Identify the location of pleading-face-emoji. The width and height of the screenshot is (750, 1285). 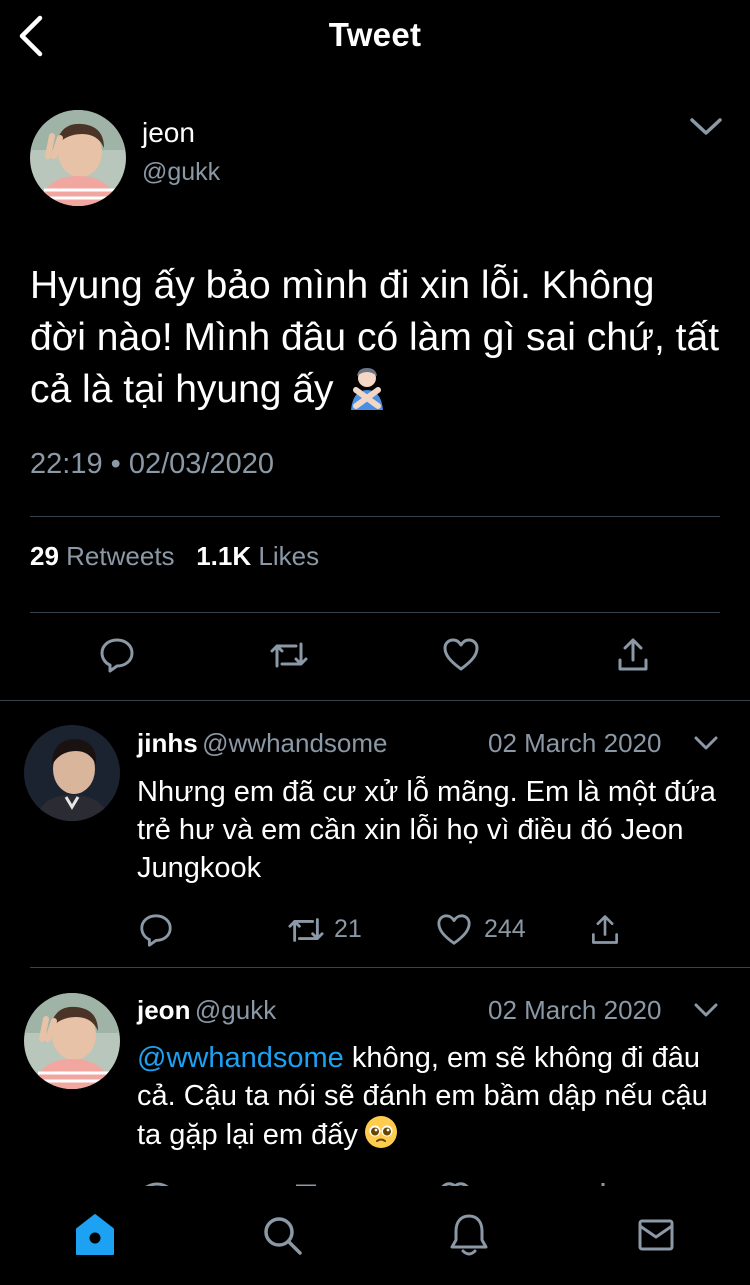
(381, 1132).